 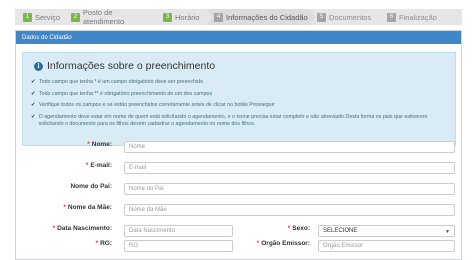 I want to click on mae-label-text: Nome da Mãe:, so click(x=89, y=207).